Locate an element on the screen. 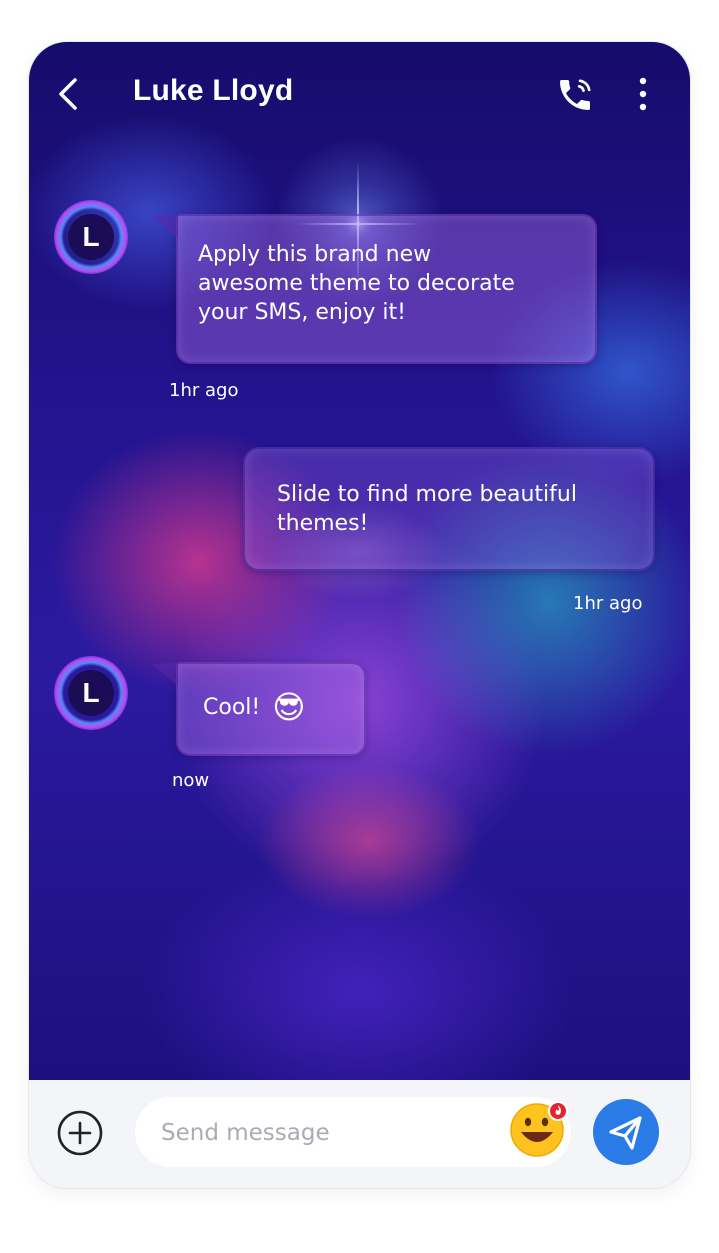  message-input is located at coordinates (326, 1133).